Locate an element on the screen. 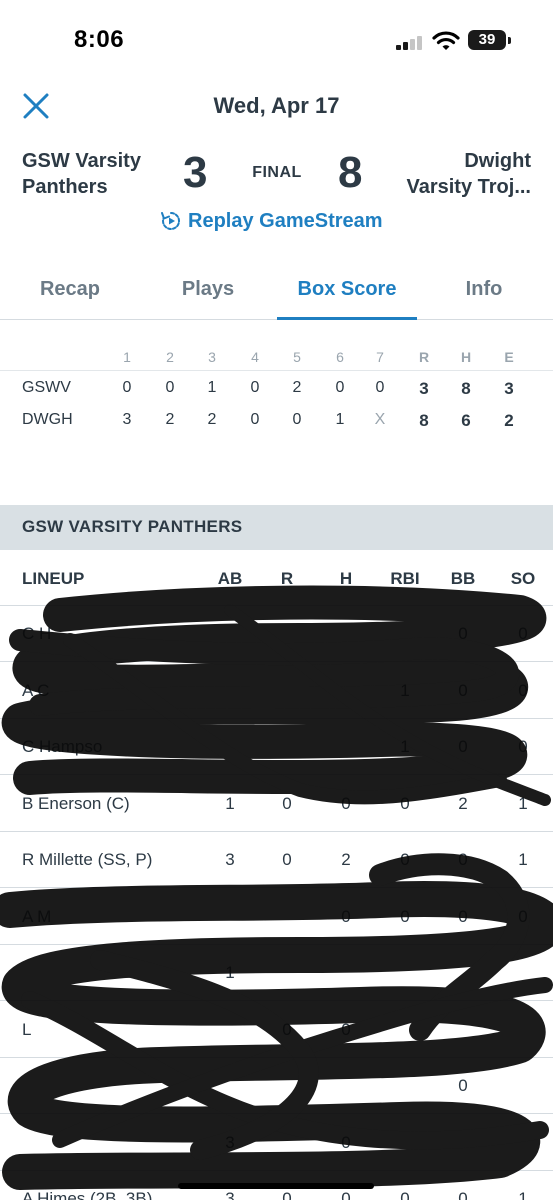 The image size is (553, 1200). team-section-header: GSW VARSITY PANTHERS is located at coordinates (276, 527).